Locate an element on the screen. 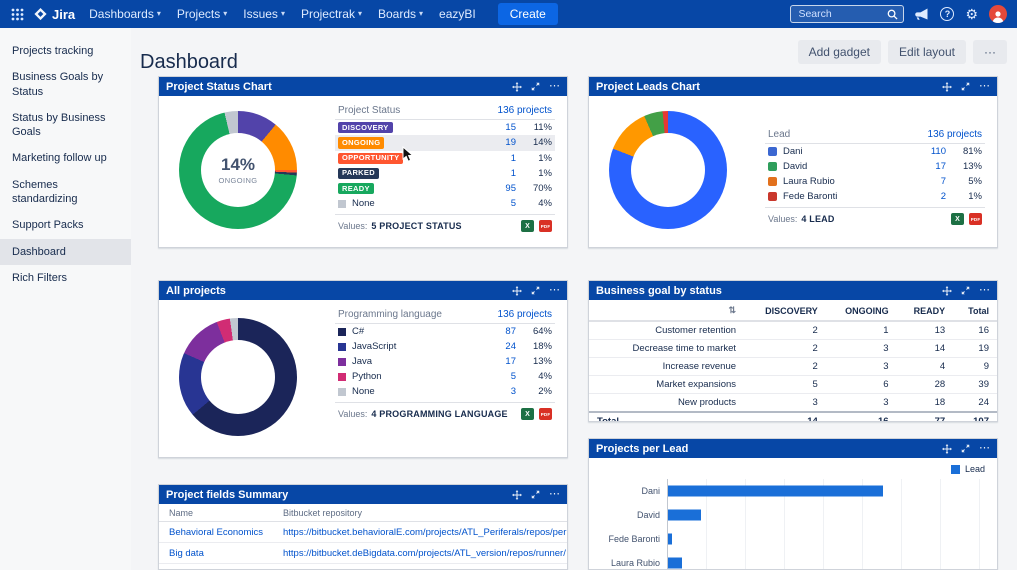 The image size is (1017, 570). jira-logo: Jira is located at coordinates (54, 14).